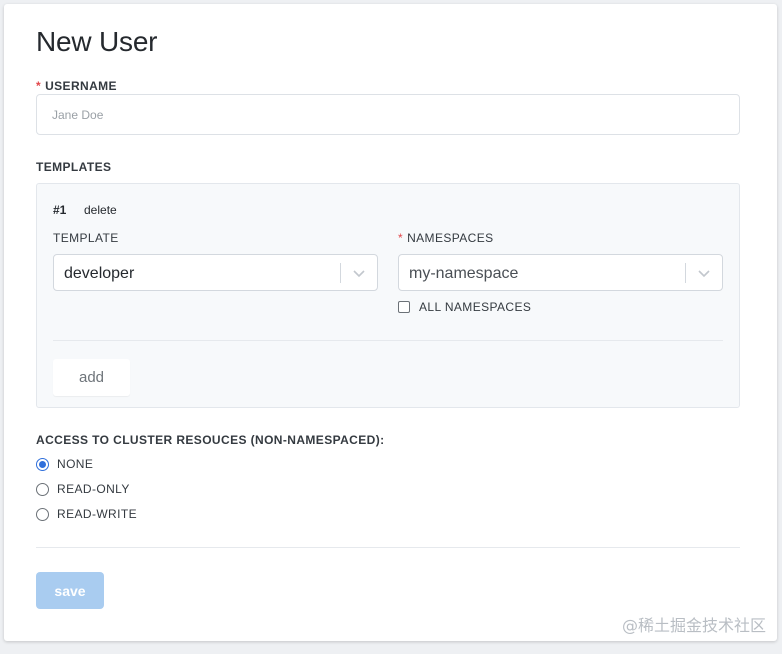 This screenshot has height=654, width=782. What do you see at coordinates (97, 514) in the screenshot?
I see `access-read-write-label: READ-WRITE` at bounding box center [97, 514].